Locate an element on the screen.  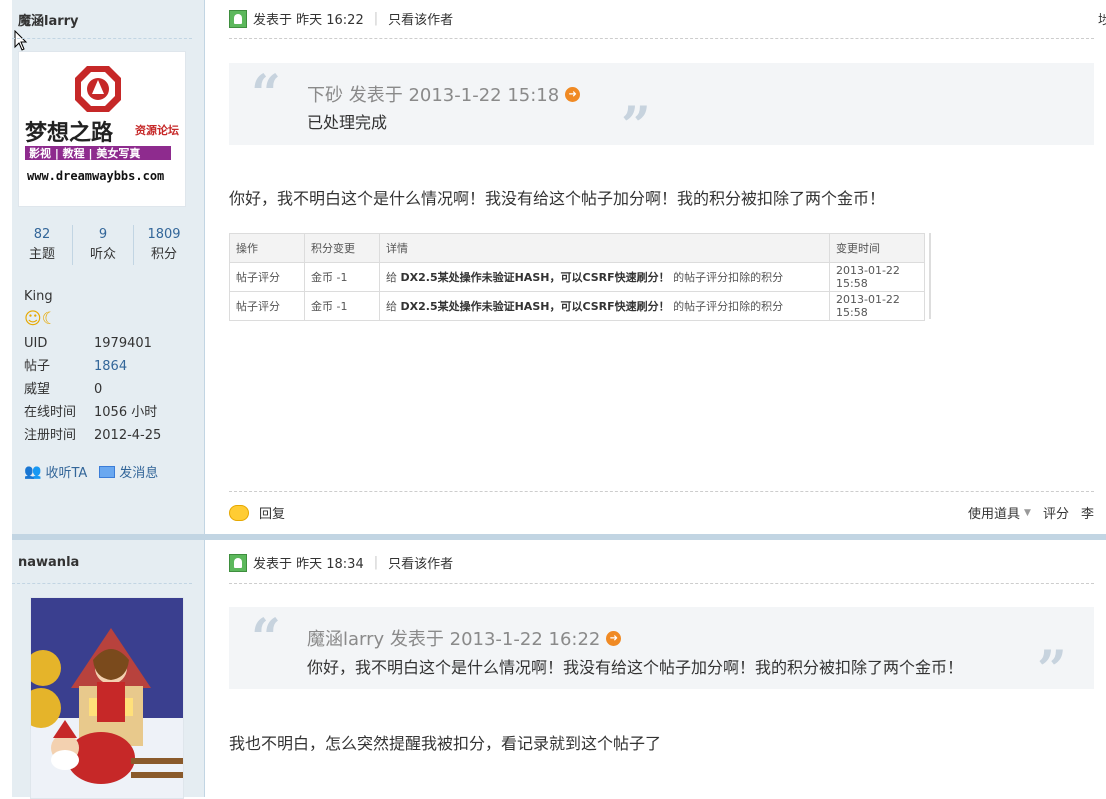
table-header-row: 操作 积分变更 详情 变更时间 is located at coordinates (577, 248).